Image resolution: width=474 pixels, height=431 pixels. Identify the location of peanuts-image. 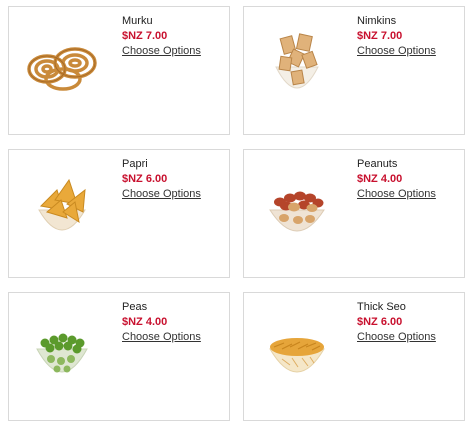
(297, 205).